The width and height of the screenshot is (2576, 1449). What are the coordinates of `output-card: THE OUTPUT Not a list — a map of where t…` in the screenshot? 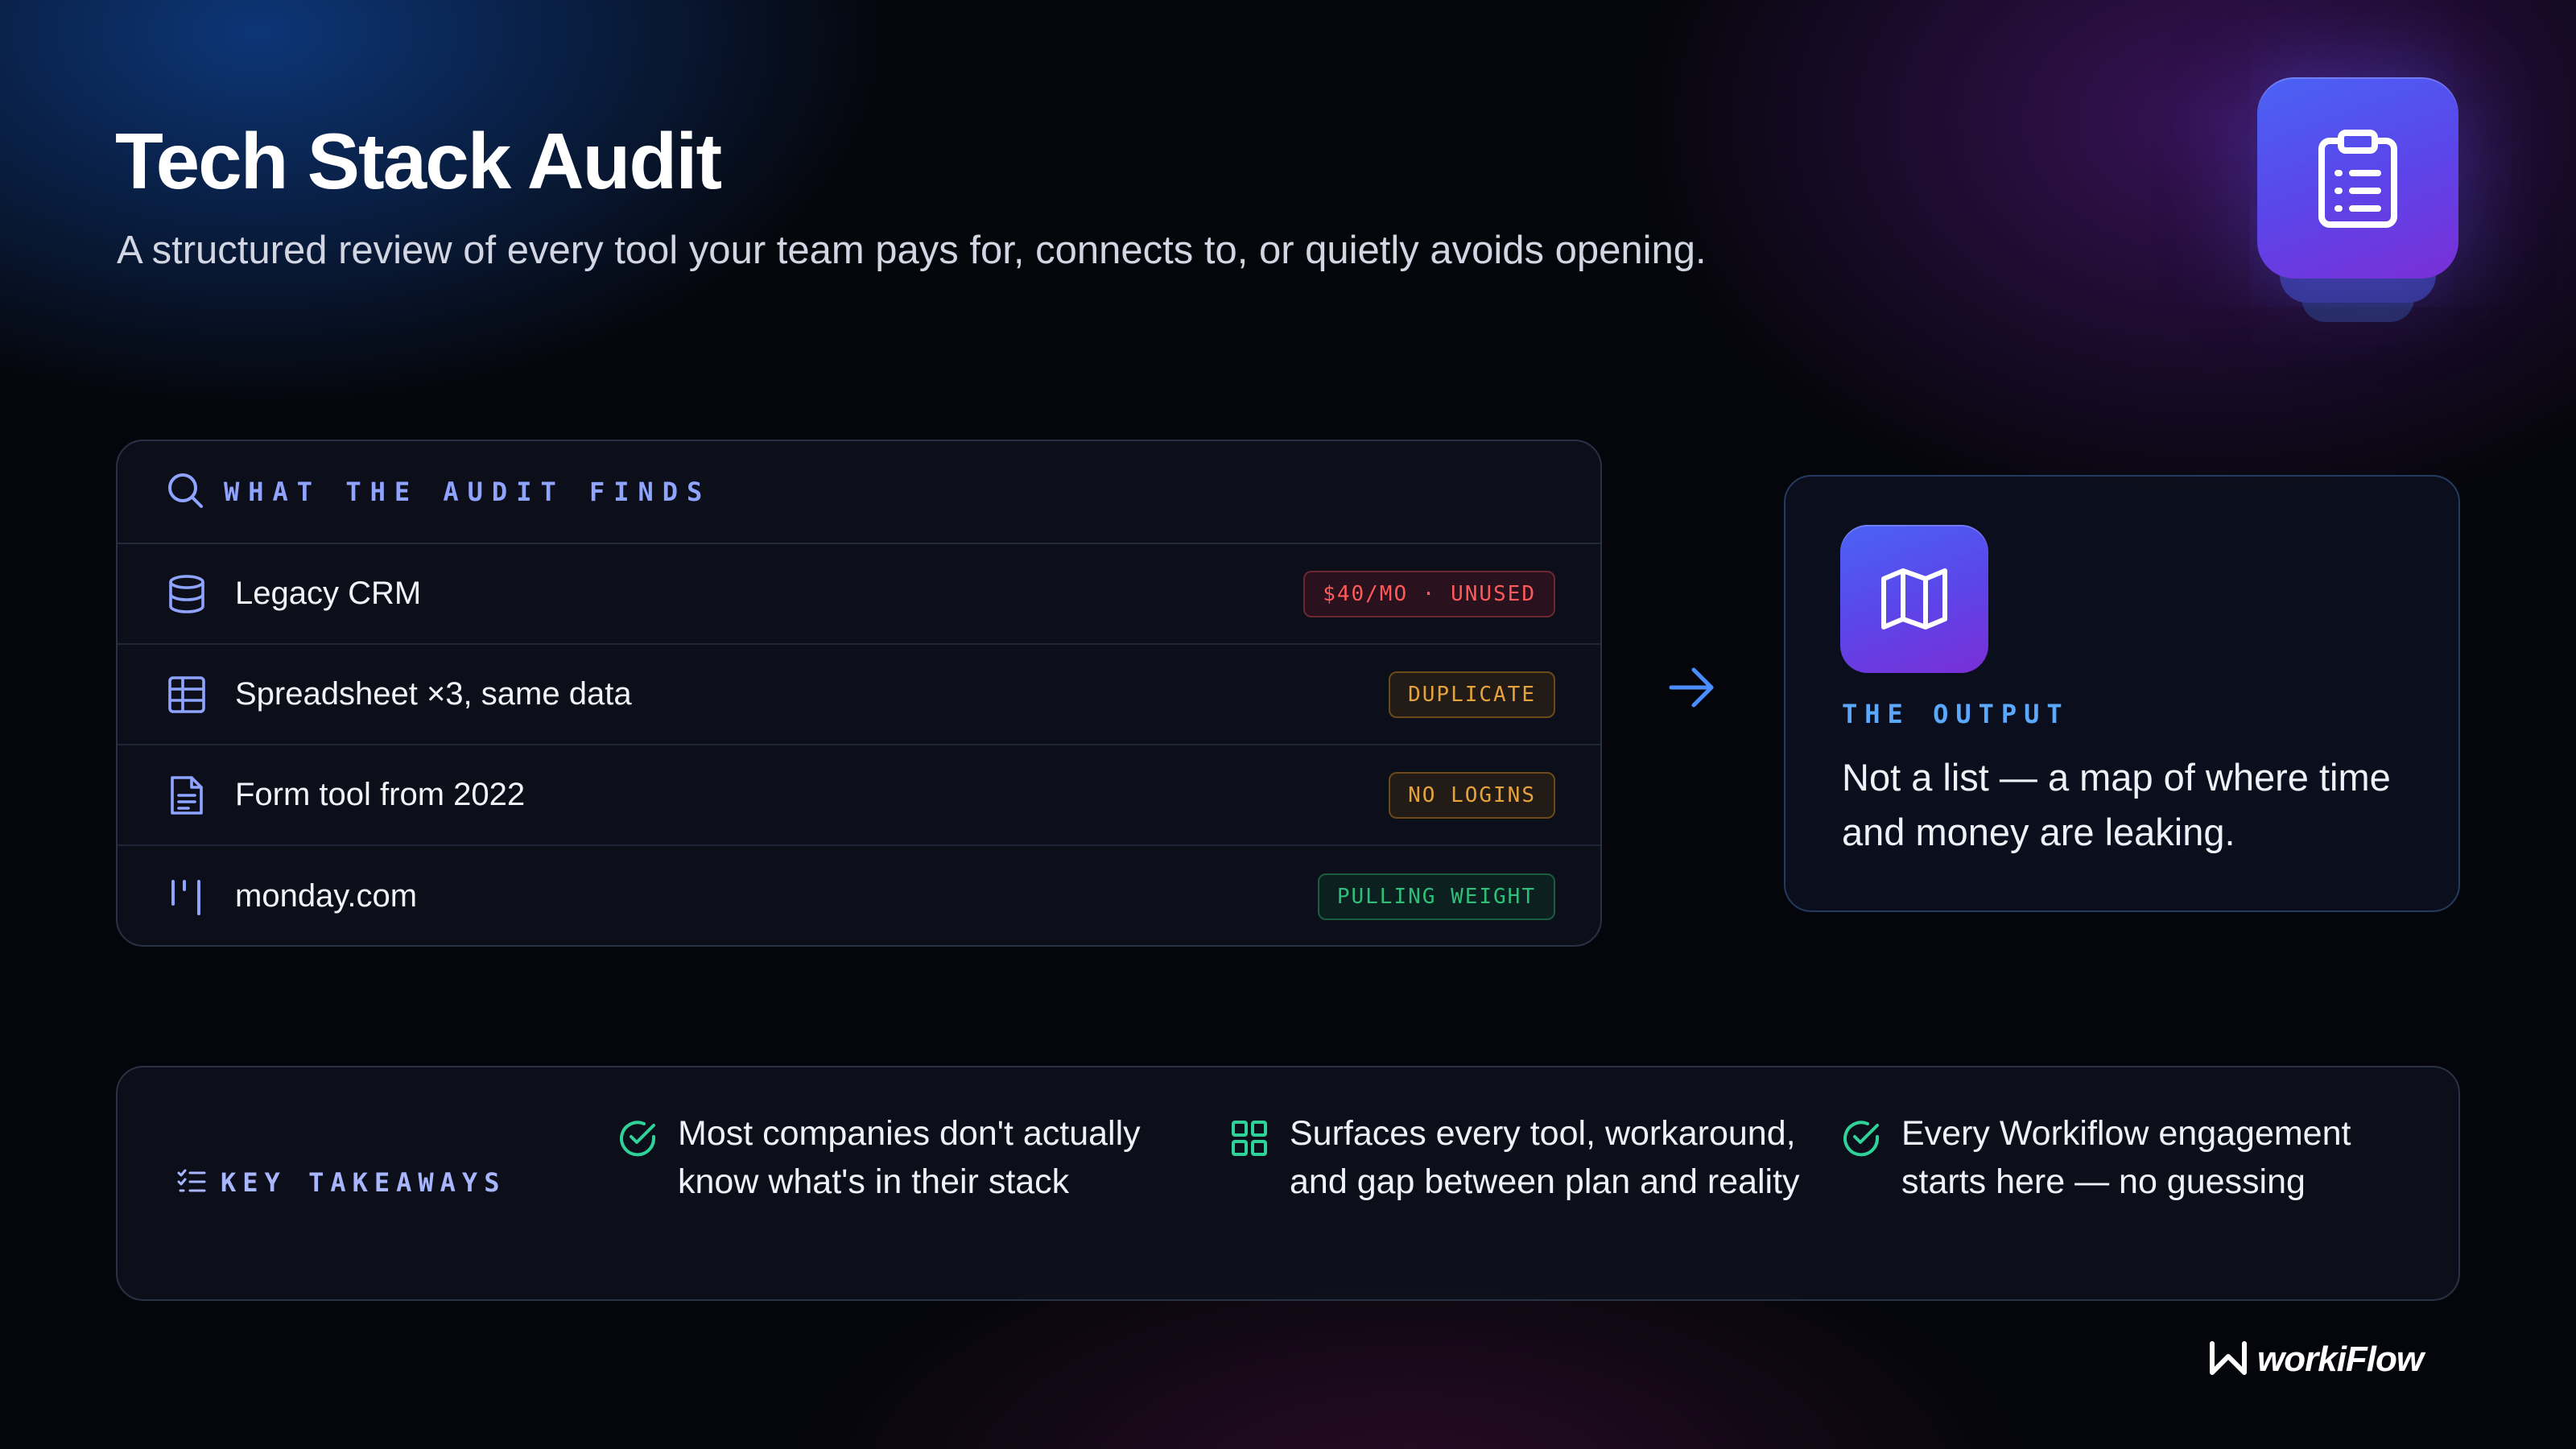 It's located at (2122, 693).